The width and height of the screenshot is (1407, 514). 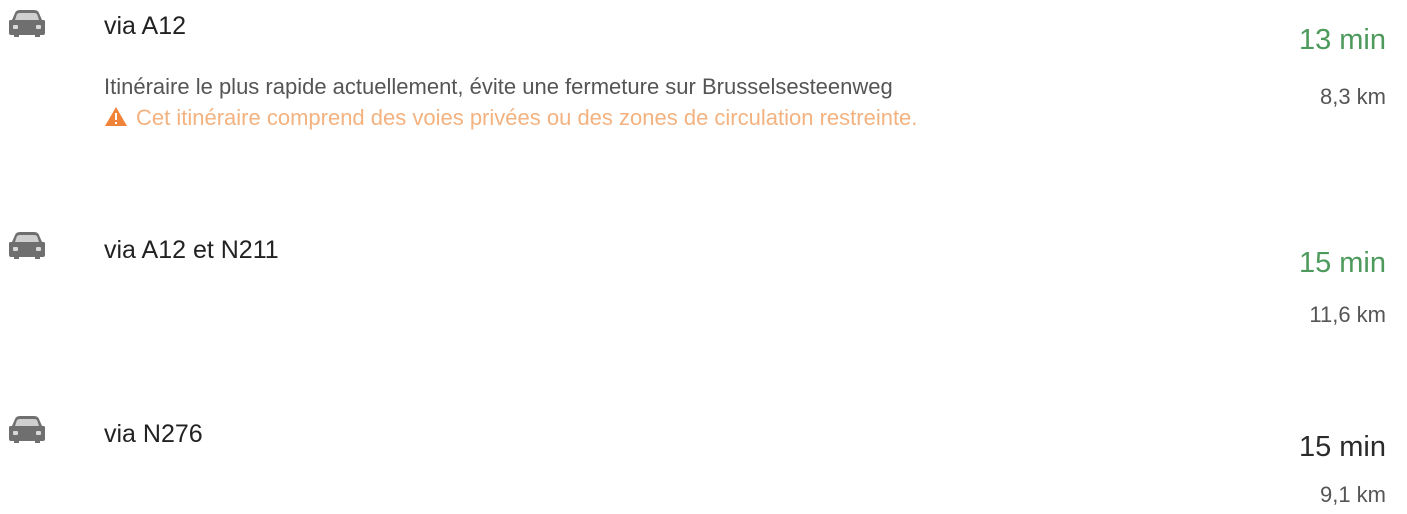 What do you see at coordinates (1342, 40) in the screenshot?
I see `route-time: 13 min` at bounding box center [1342, 40].